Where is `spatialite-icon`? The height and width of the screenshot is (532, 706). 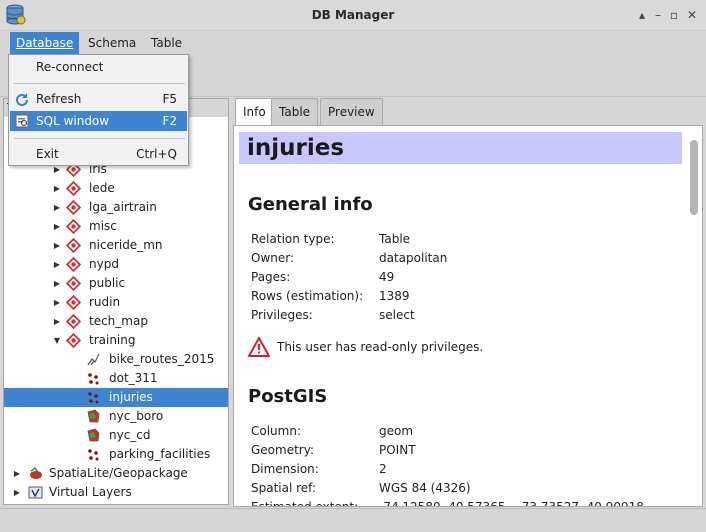
spatialite-icon is located at coordinates (36, 473).